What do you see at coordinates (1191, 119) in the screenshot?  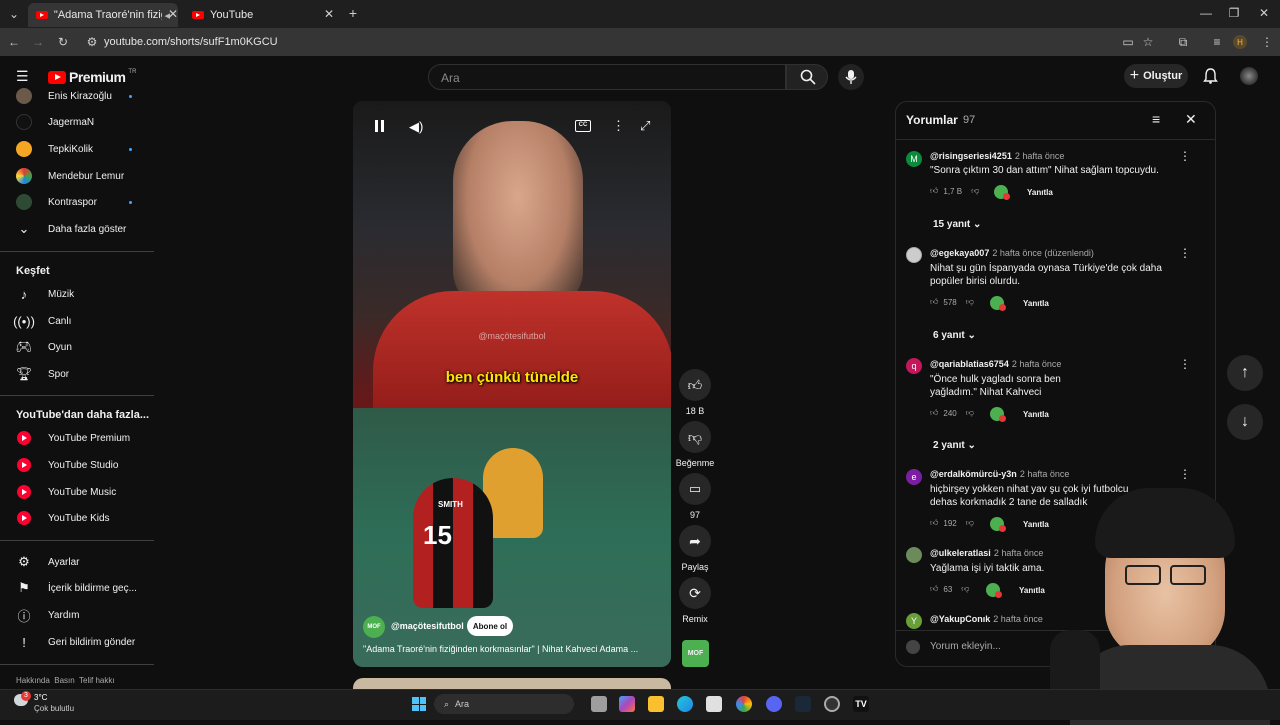 I see `close-icon: ✕` at bounding box center [1191, 119].